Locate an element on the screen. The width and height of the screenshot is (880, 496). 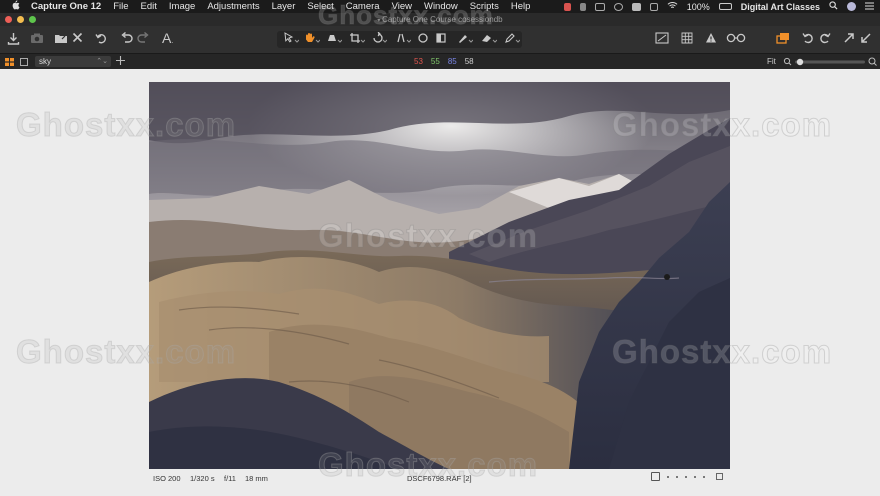
browser-grid-icon is located at coordinates (9, 62).